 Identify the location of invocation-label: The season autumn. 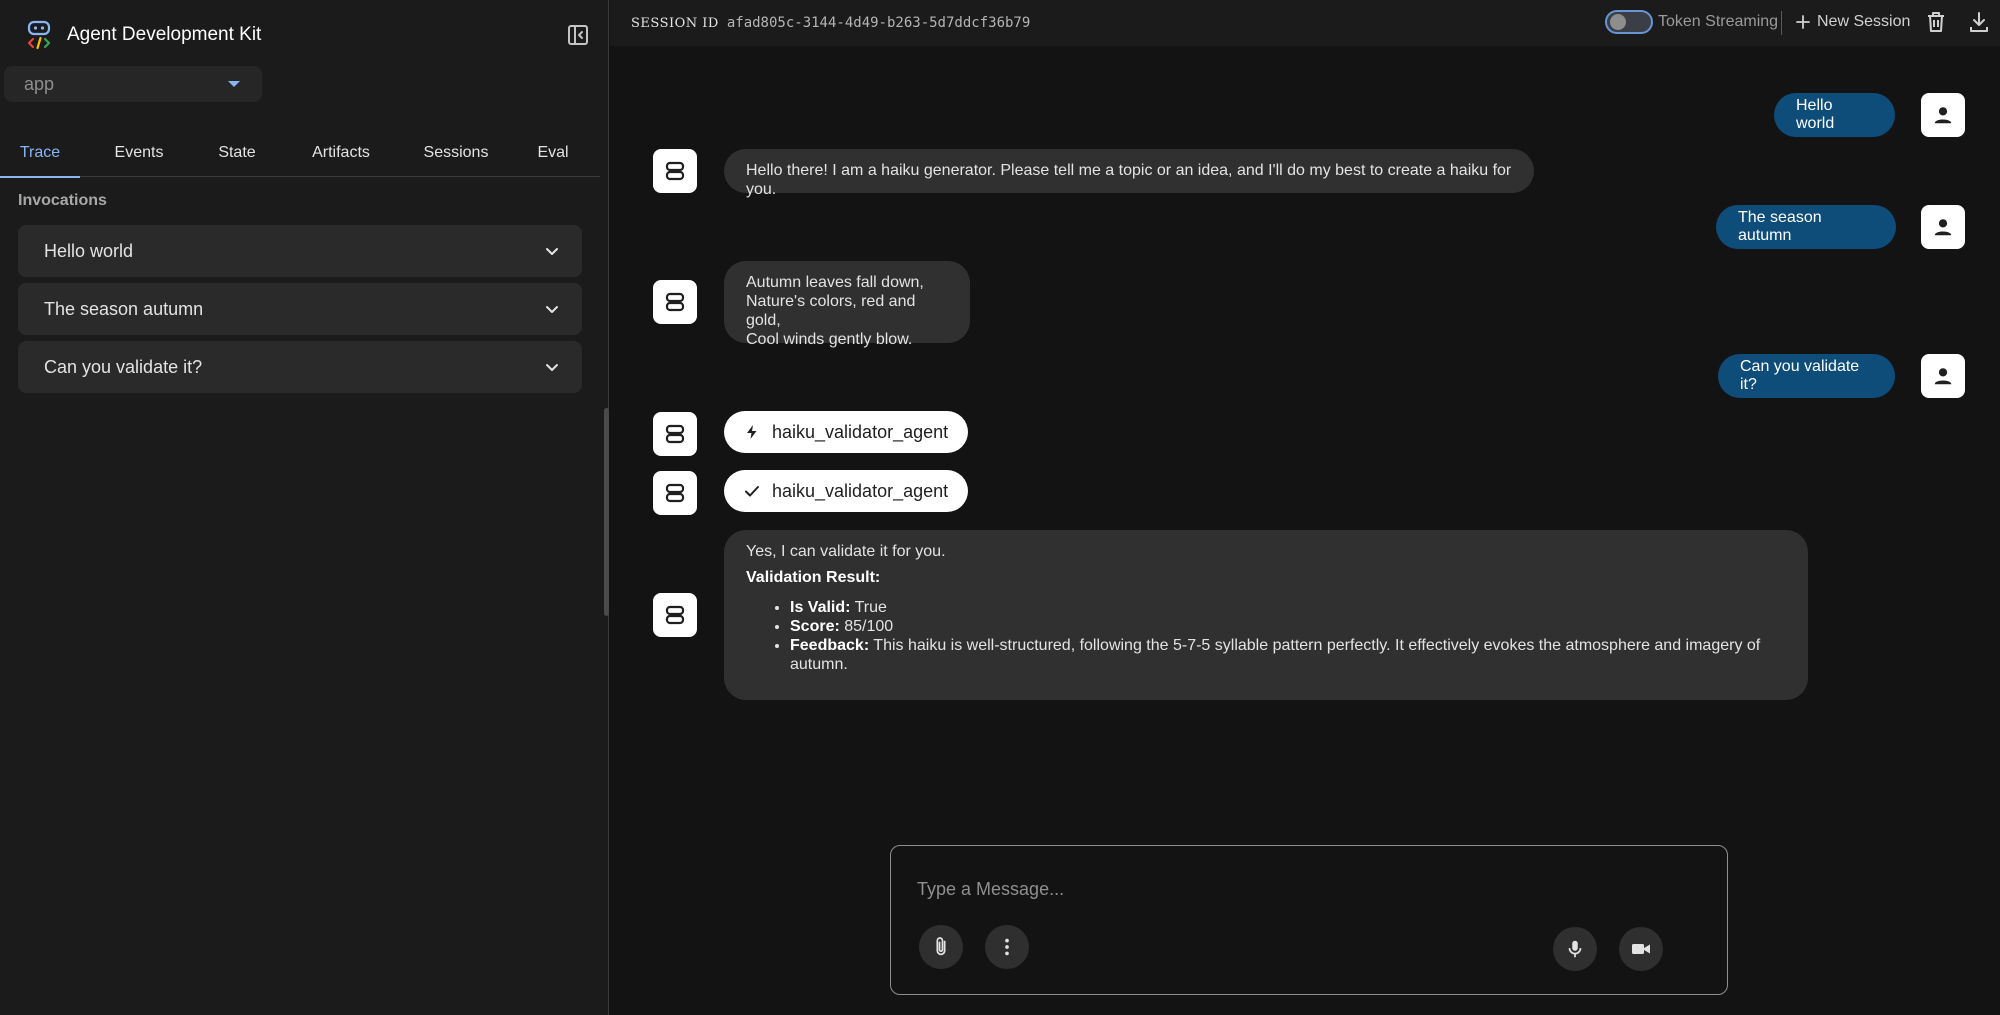
(124, 308).